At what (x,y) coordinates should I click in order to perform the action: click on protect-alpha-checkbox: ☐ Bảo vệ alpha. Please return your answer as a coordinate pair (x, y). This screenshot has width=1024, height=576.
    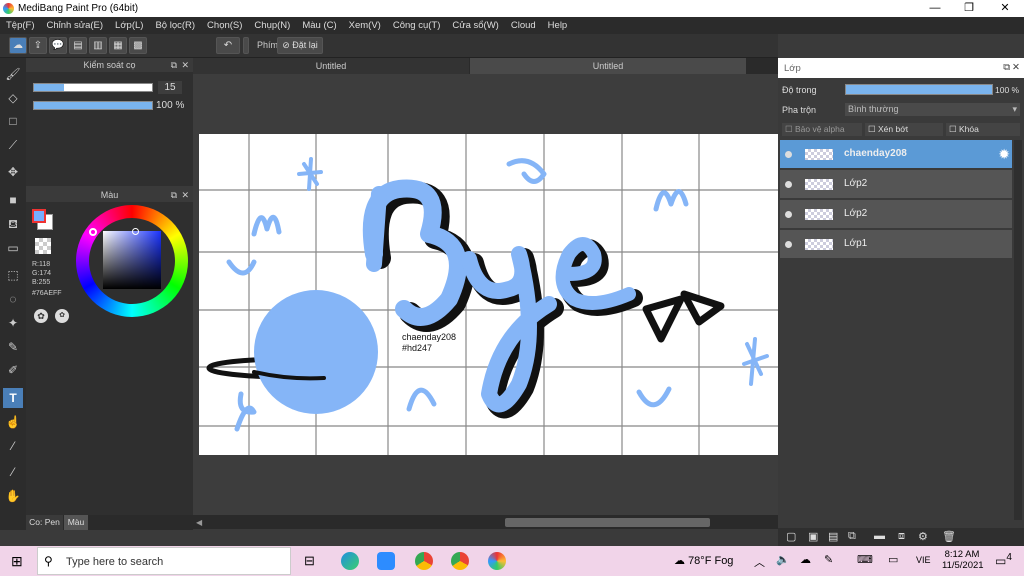
    Looking at the image, I should click on (822, 129).